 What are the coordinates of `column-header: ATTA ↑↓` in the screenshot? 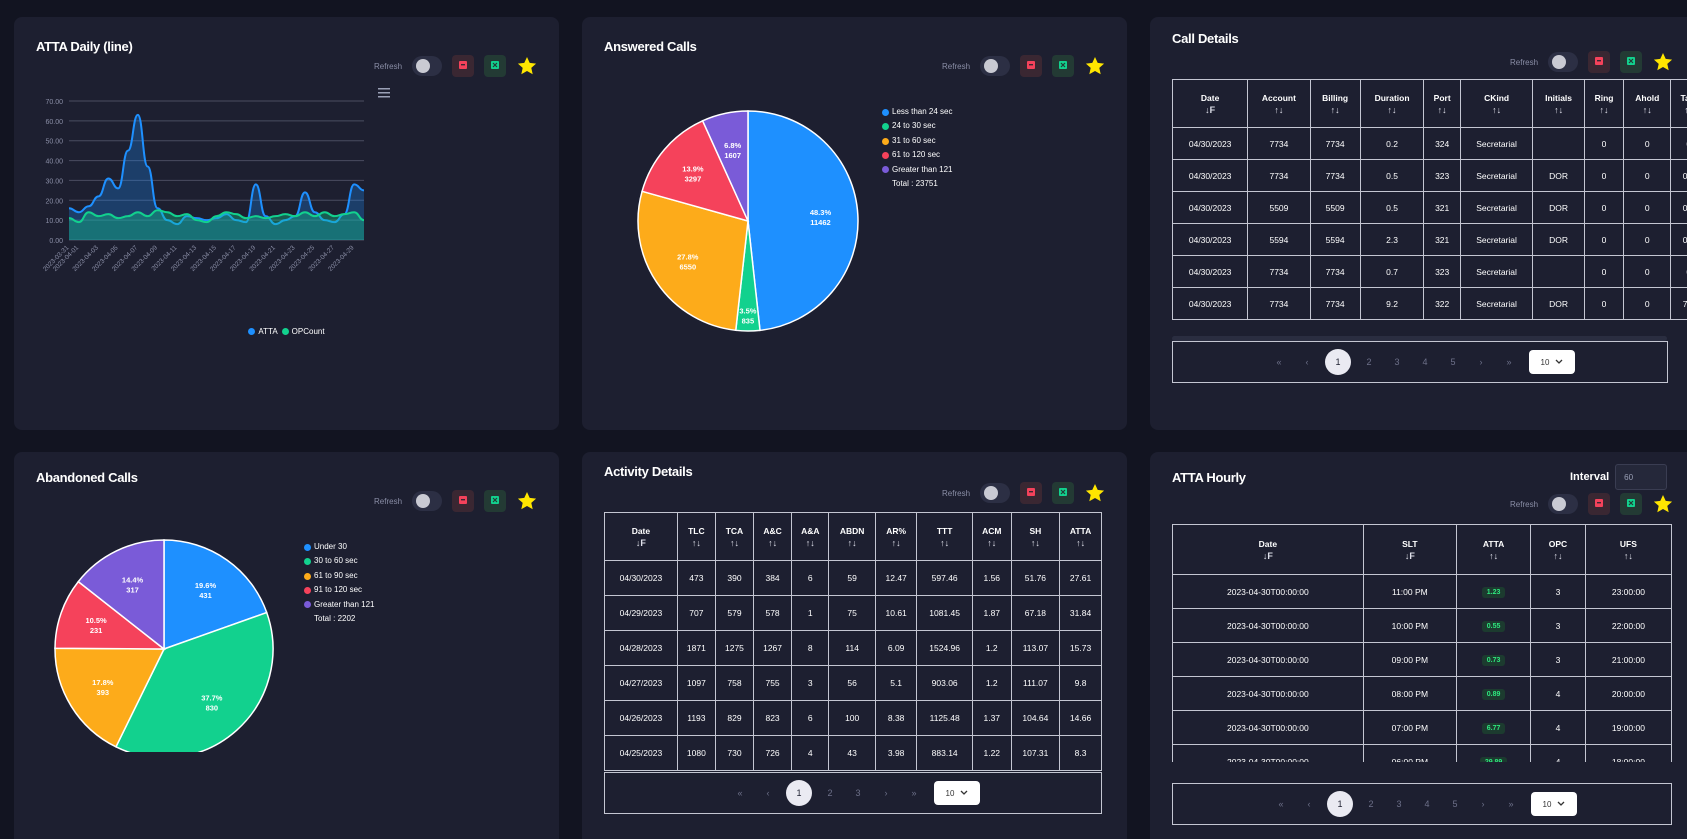 It's located at (1080, 536).